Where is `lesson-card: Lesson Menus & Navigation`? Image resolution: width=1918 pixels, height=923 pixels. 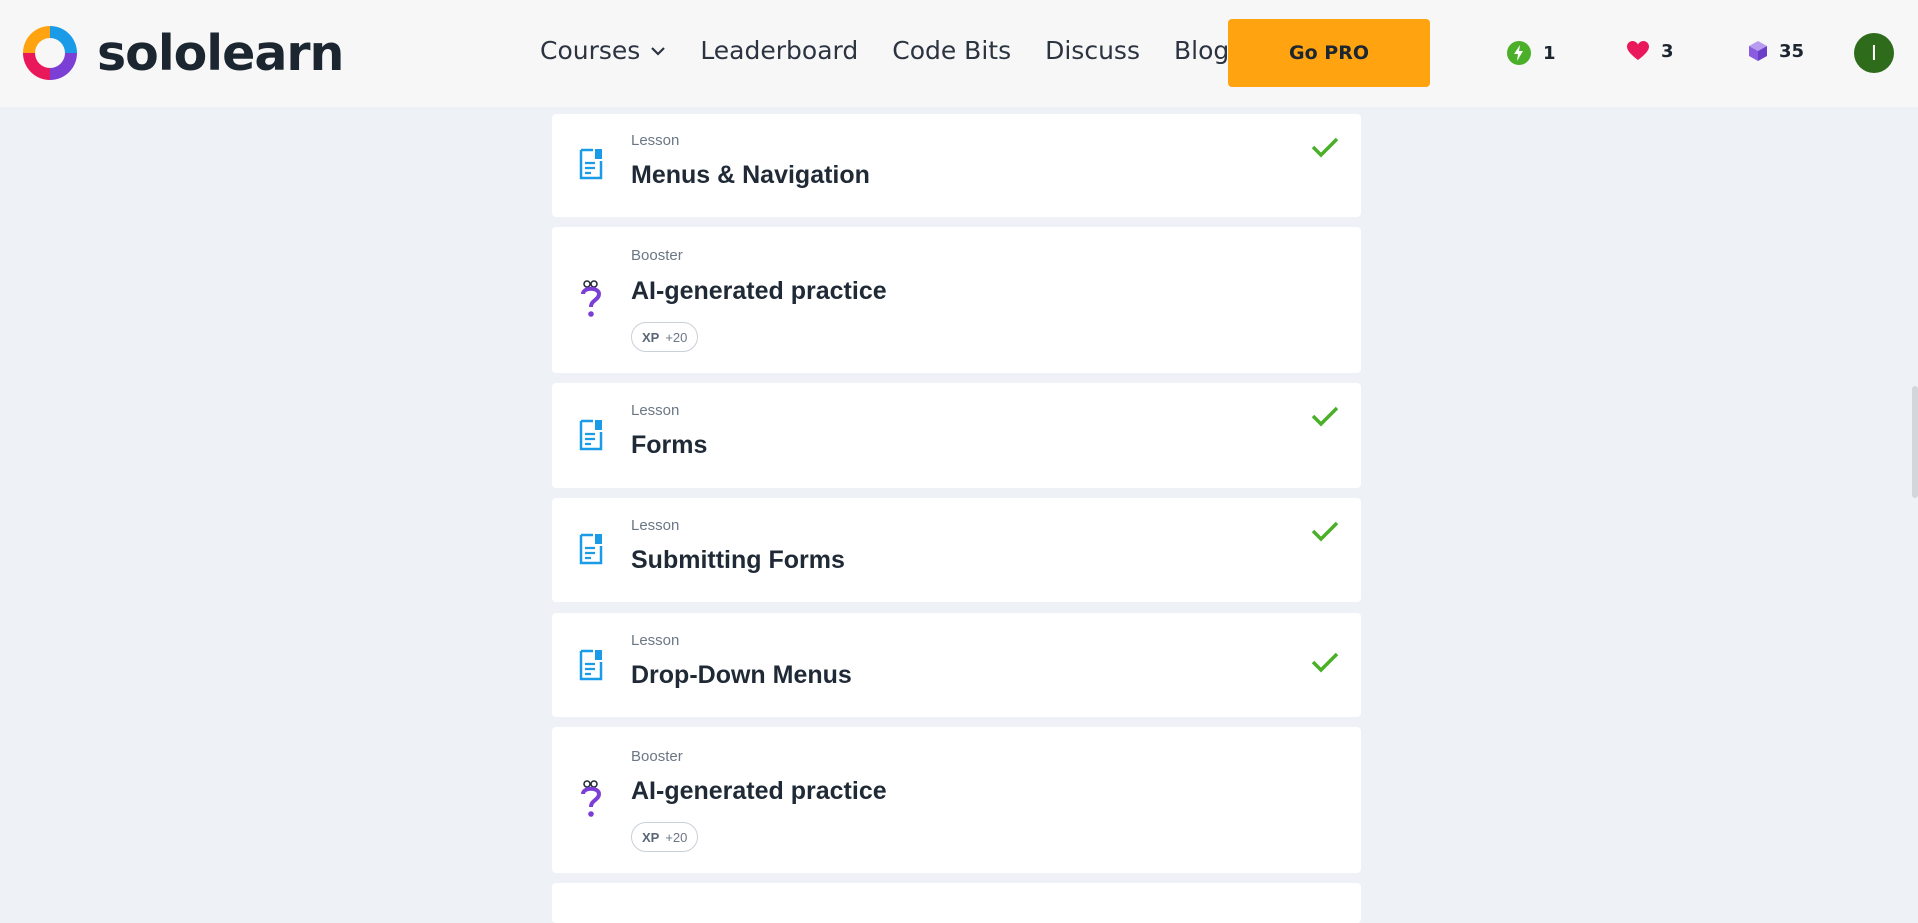 lesson-card: Lesson Menus & Navigation is located at coordinates (956, 165).